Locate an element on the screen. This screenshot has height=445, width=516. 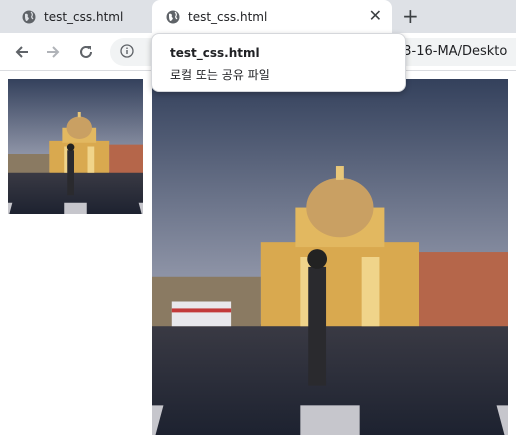
tooltip-title: test_css.html is located at coordinates (215, 53).